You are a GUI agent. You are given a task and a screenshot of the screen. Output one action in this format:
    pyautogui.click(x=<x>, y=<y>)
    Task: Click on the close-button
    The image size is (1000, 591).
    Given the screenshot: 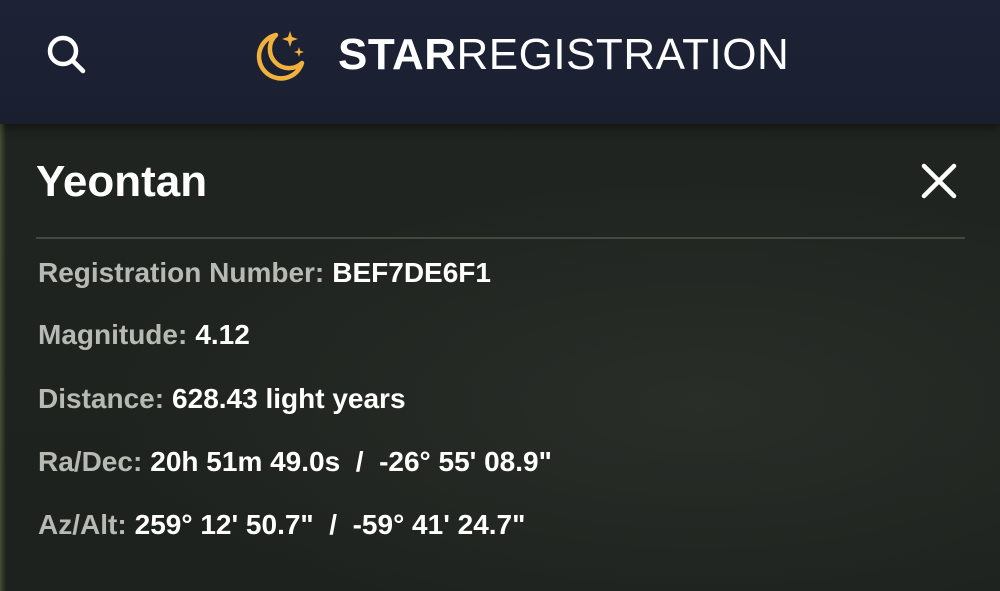 What is the action you would take?
    pyautogui.click(x=939, y=181)
    